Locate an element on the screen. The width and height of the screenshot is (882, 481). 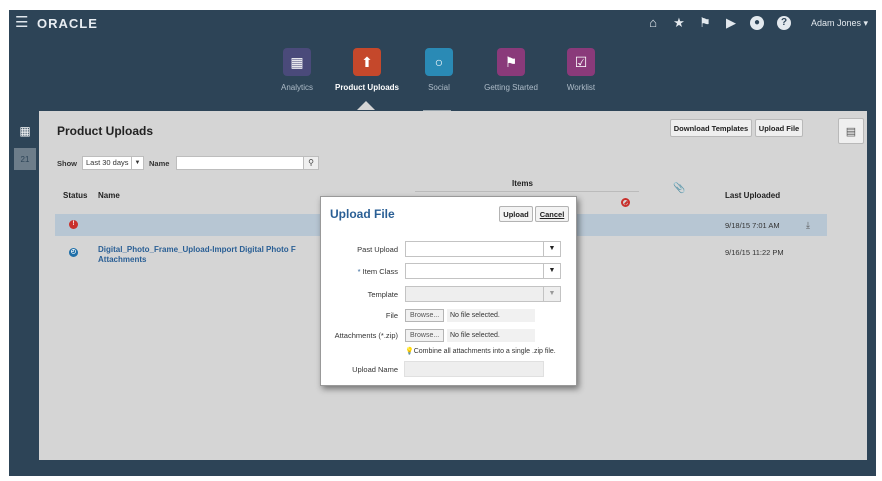
past-upload-label: Past Upload is located at coordinates (377, 249).